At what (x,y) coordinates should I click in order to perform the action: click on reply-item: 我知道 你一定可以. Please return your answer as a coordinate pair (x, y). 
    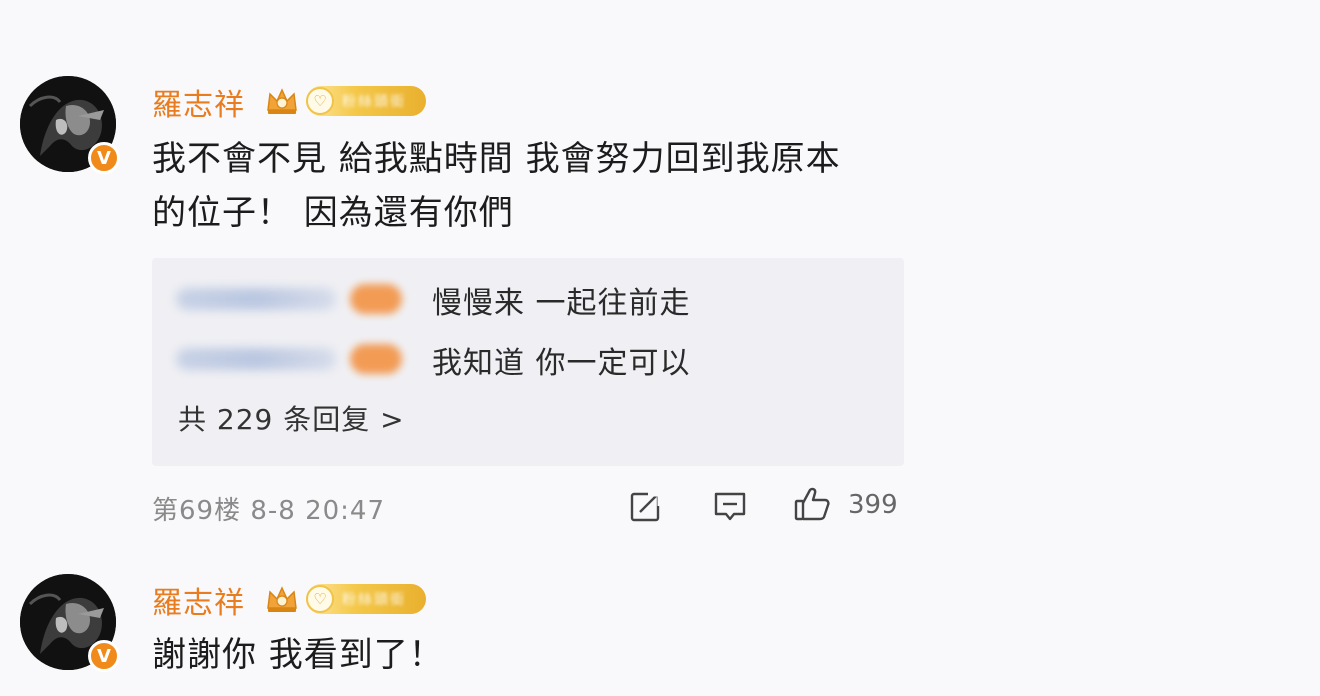
    Looking at the image, I should click on (528, 359).